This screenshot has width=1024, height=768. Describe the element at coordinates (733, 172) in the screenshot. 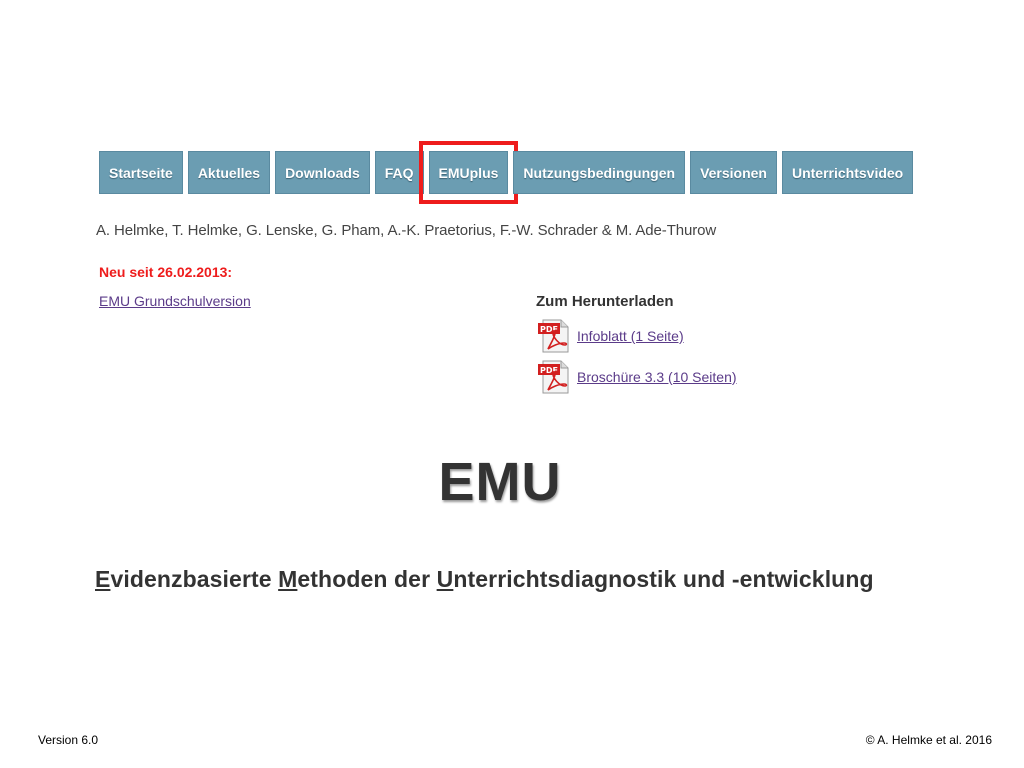

I see `nav-item-versionen: Versionen` at that location.